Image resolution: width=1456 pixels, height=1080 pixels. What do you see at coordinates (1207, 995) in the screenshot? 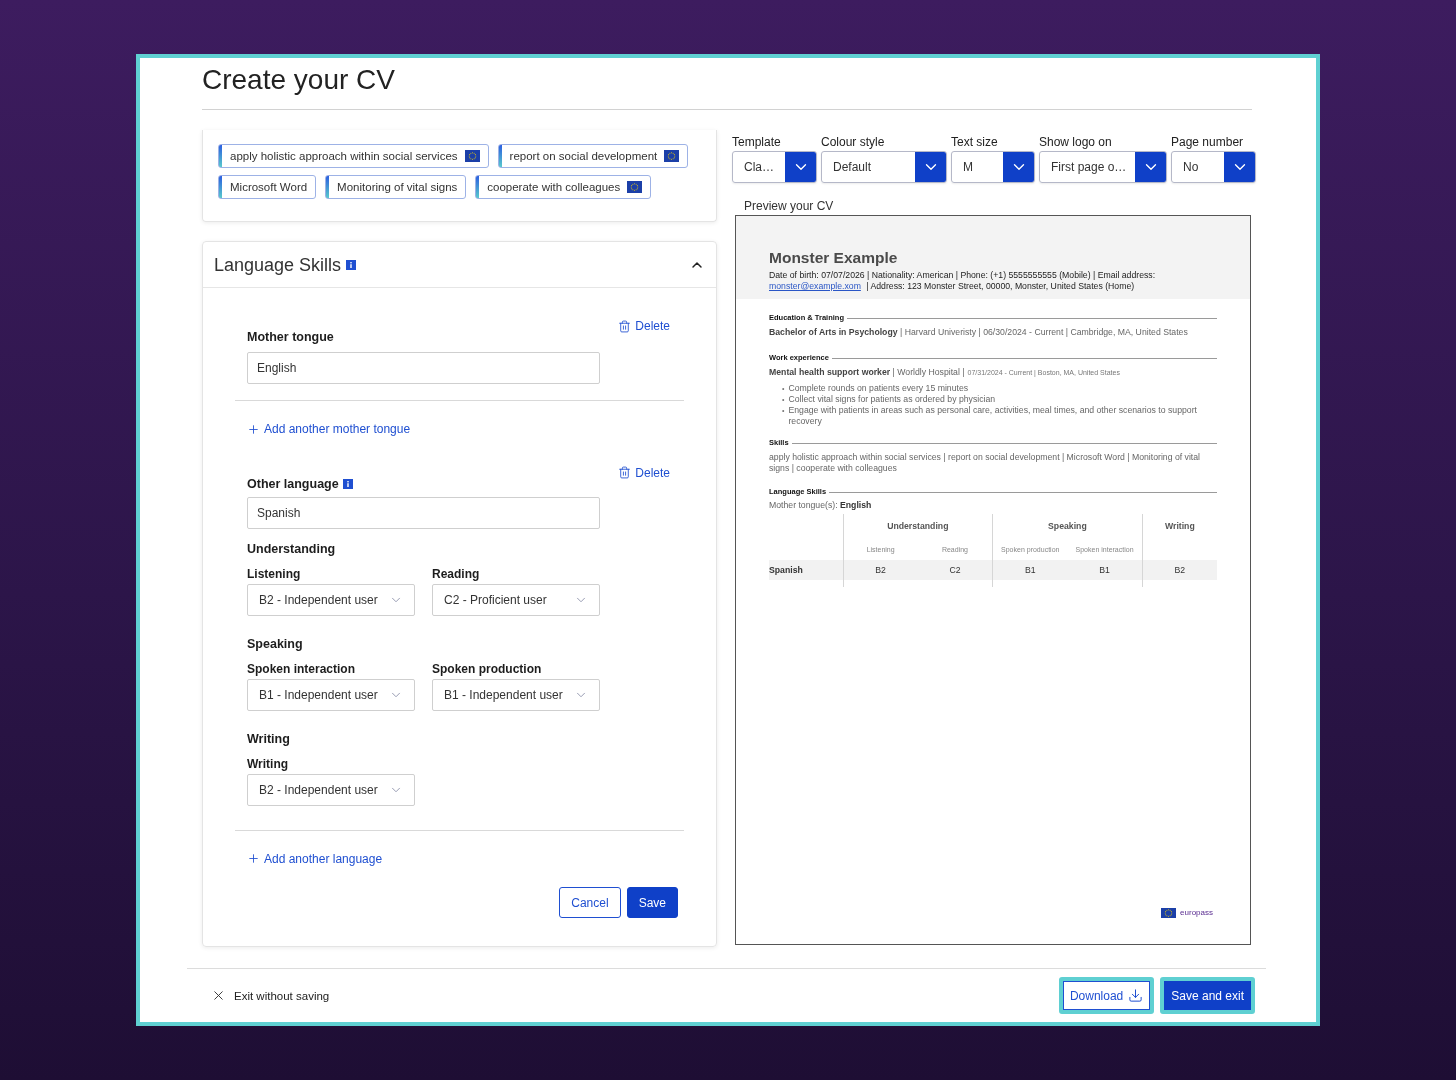
I see `save-and-exit-button: Save and exit` at bounding box center [1207, 995].